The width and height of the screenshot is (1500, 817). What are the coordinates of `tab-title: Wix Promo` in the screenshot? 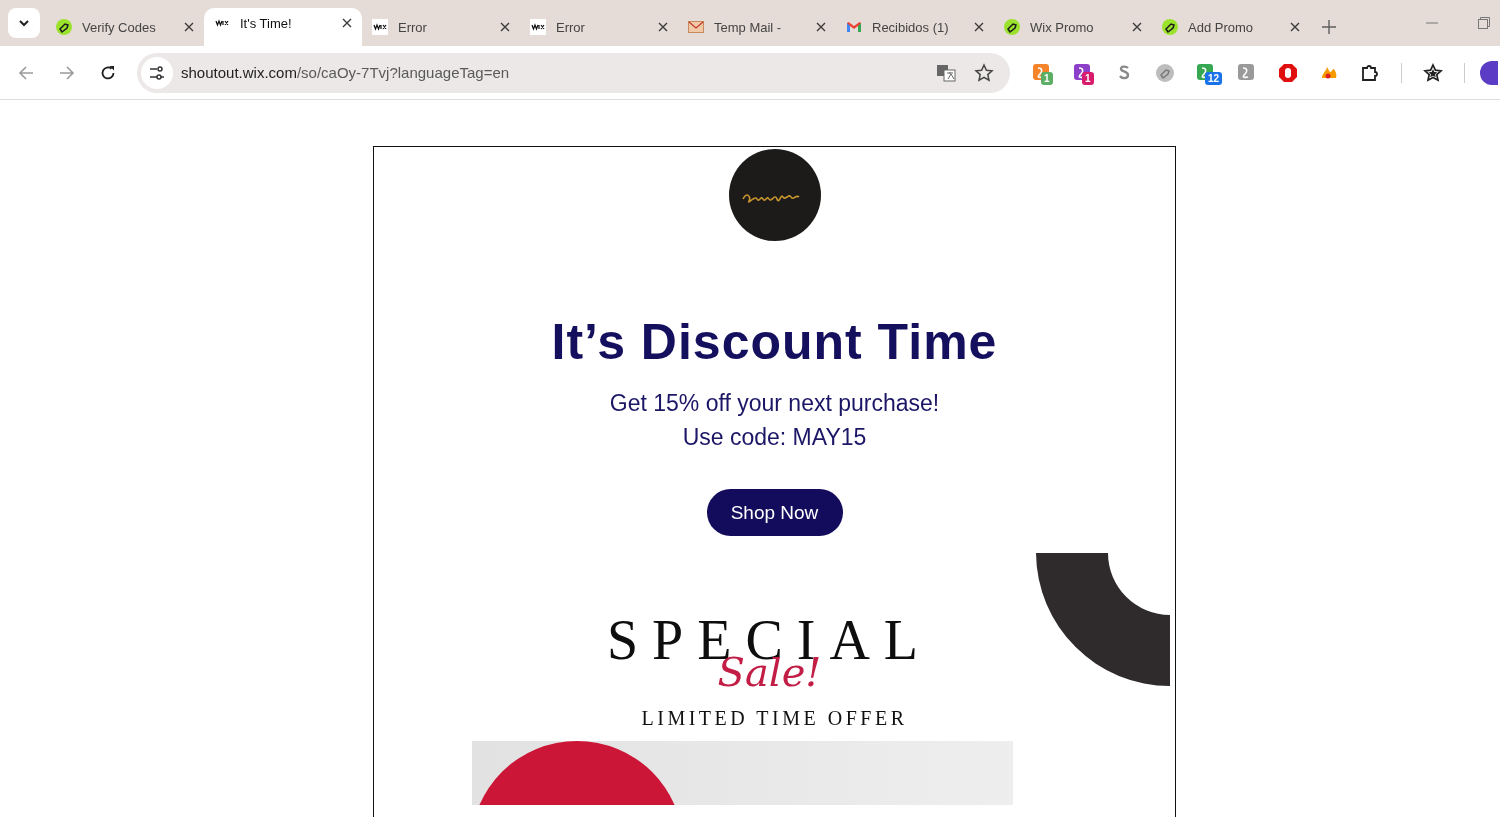 It's located at (1062, 27).